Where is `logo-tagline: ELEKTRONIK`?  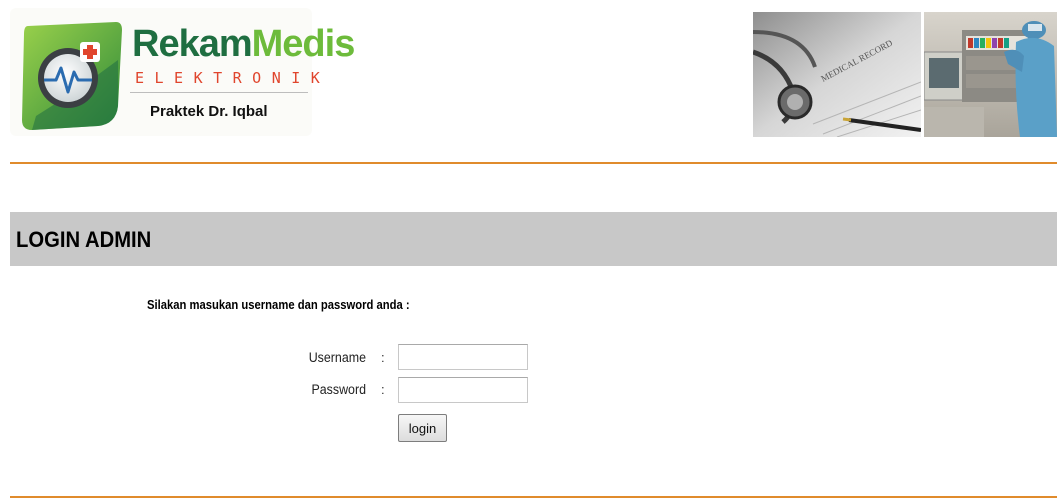 logo-tagline: ELEKTRONIK is located at coordinates (233, 78).